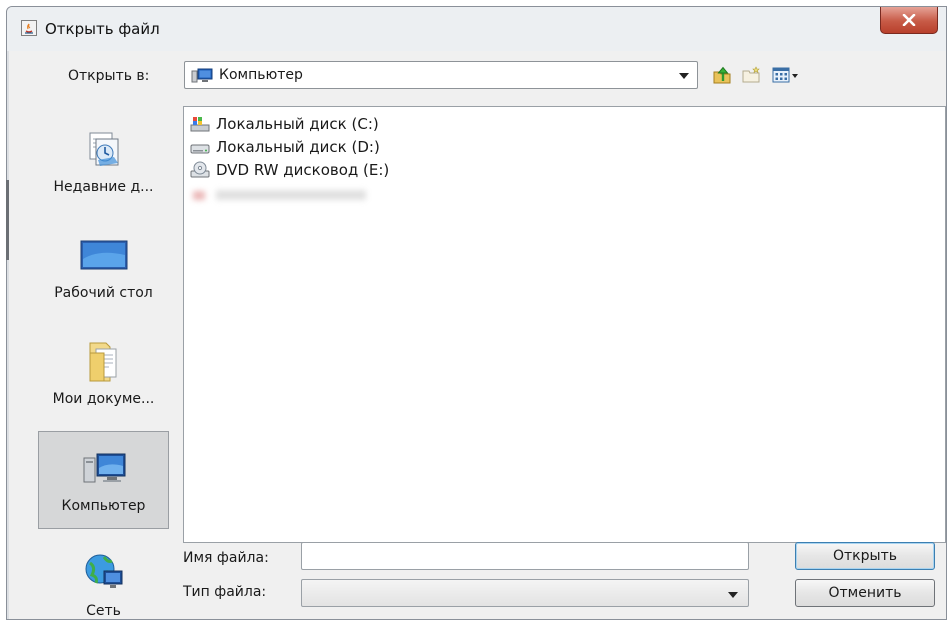 Image resolution: width=947 pixels, height=620 pixels. What do you see at coordinates (103, 293) in the screenshot?
I see `place-label: Рабочий стол` at bounding box center [103, 293].